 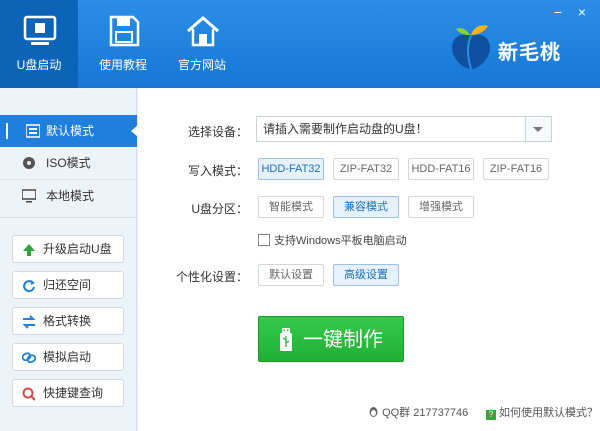 What do you see at coordinates (441, 207) in the screenshot?
I see `partition-enhanced: 增强模式` at bounding box center [441, 207].